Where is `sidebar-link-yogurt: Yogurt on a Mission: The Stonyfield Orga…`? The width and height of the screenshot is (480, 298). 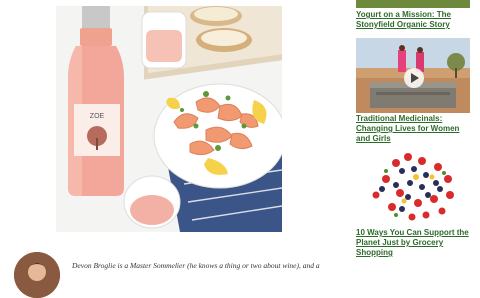 sidebar-link-yogurt: Yogurt on a Mission: The Stonyfield Orga… is located at coordinates (415, 20).